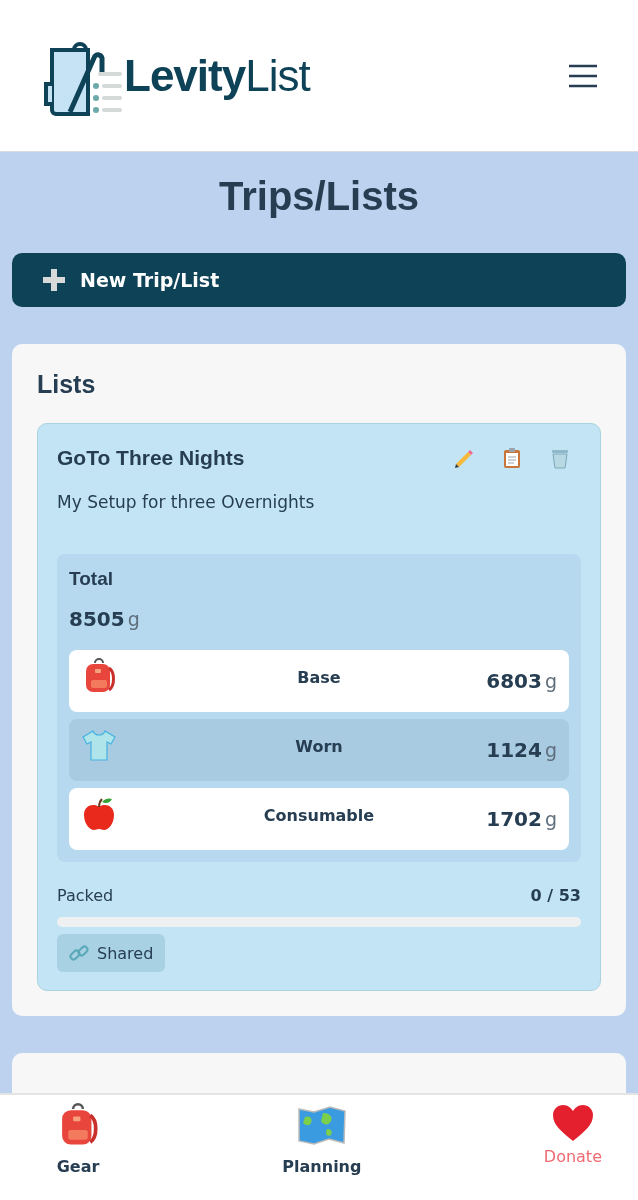 Image resolution: width=638 pixels, height=1200 pixels. I want to click on apple-icon, so click(99, 814).